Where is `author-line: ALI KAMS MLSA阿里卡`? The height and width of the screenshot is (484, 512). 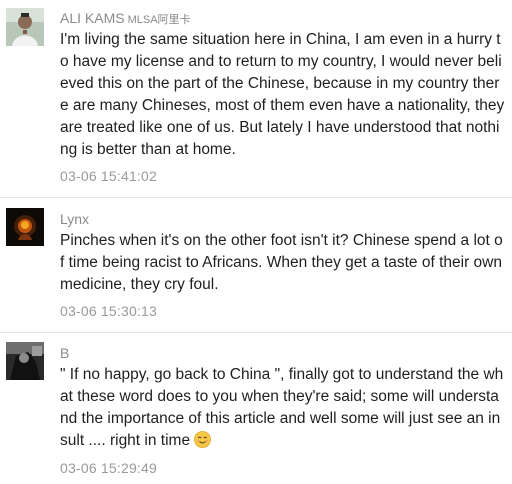
author-line: ALI KAMS MLSA阿里卡 is located at coordinates (125, 19).